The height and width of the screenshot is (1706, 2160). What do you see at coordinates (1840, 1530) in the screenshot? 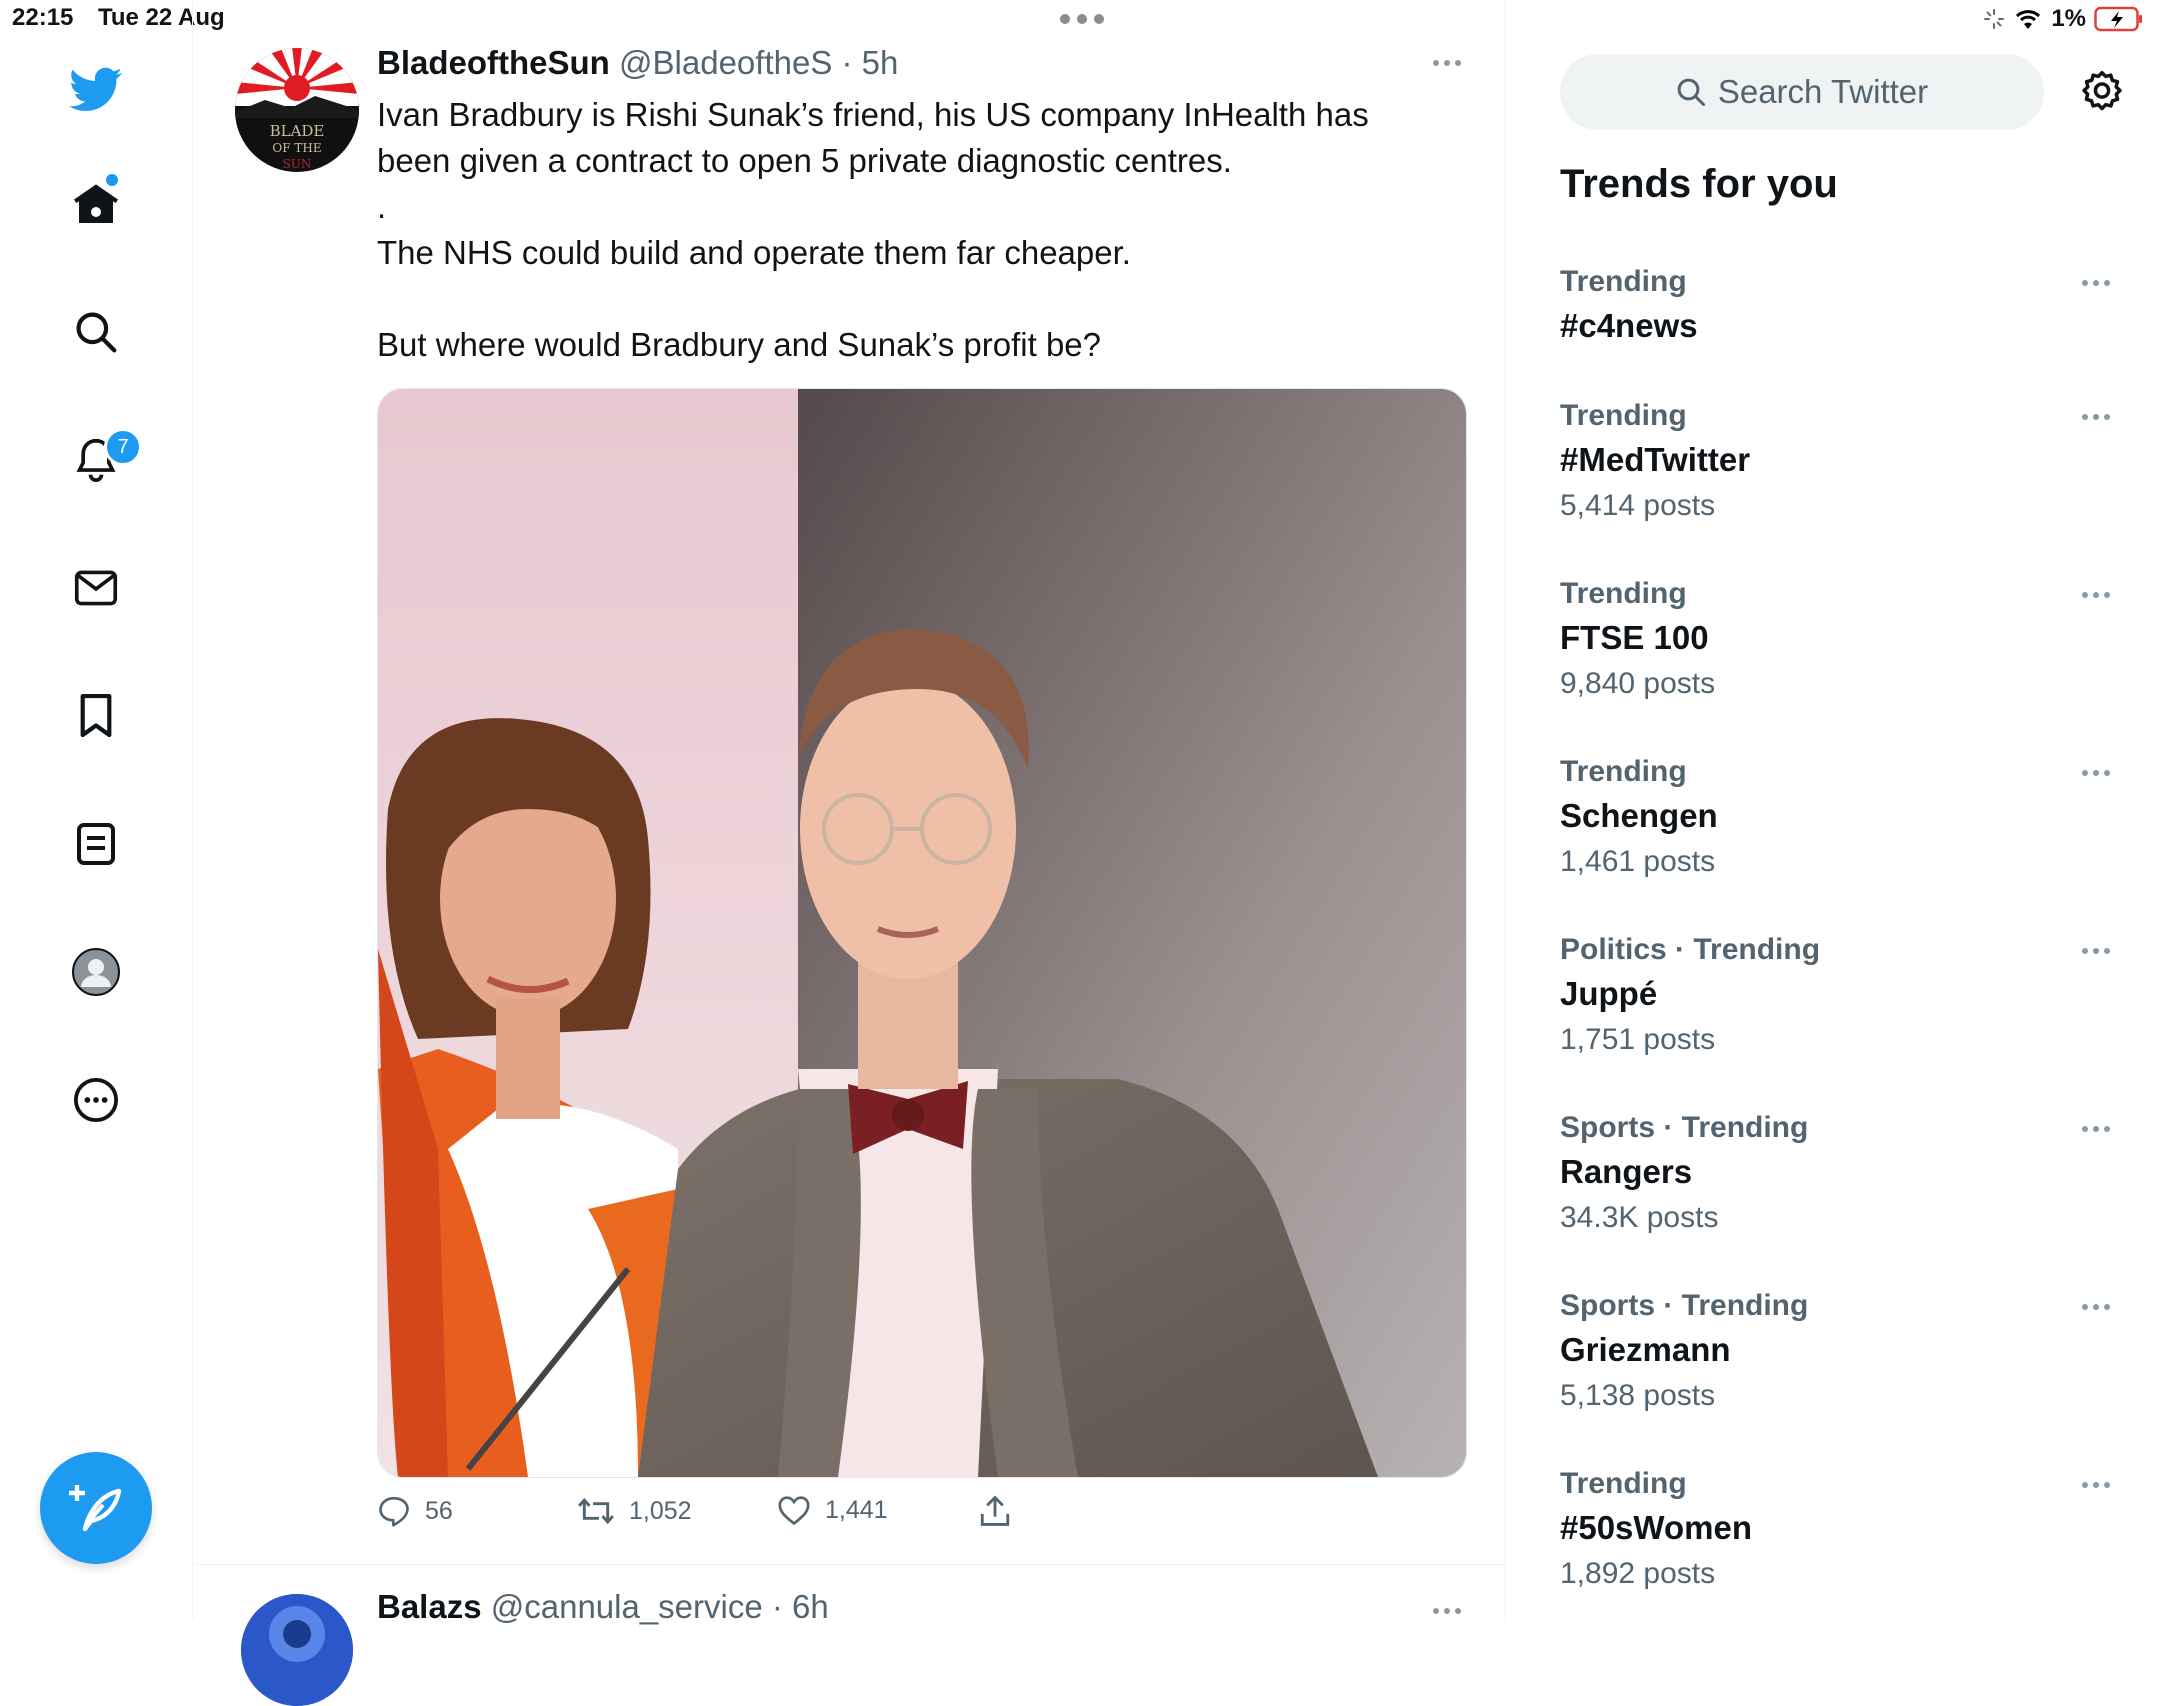
I see `trend-item: Trending #50sWomen 1,892 posts` at bounding box center [1840, 1530].